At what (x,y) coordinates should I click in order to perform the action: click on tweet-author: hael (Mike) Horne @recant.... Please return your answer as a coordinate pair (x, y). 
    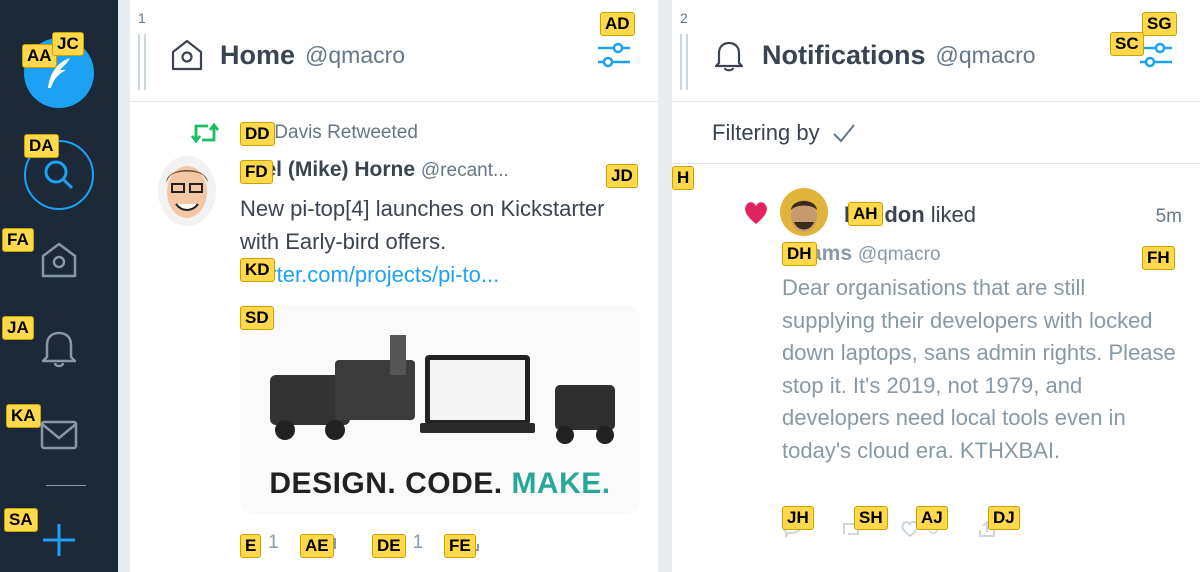
    Looking at the image, I should click on (440, 170).